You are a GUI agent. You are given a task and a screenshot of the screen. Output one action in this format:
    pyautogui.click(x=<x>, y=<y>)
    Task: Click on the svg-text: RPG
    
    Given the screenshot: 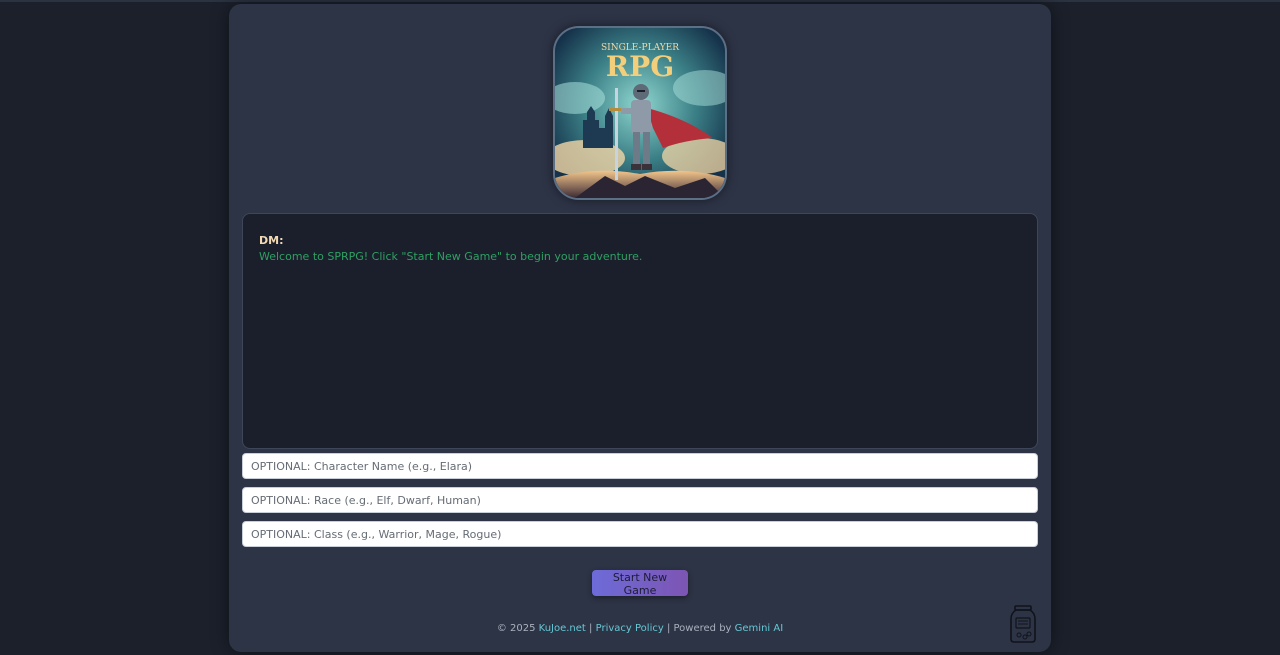 What is the action you would take?
    pyautogui.click(x=640, y=66)
    